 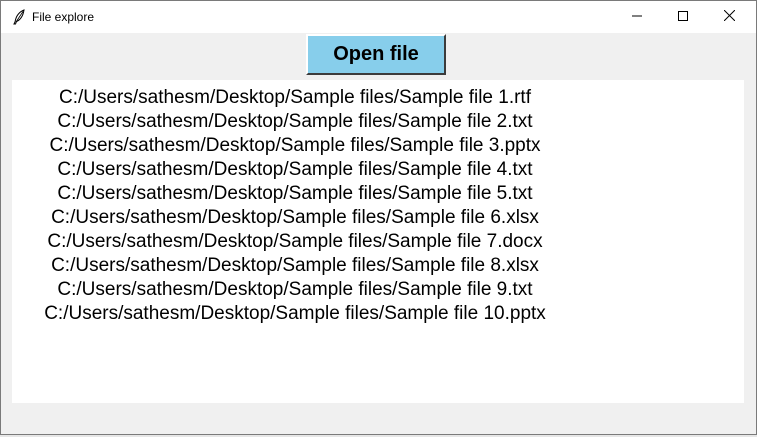 I want to click on maximize-icon, so click(x=683, y=17).